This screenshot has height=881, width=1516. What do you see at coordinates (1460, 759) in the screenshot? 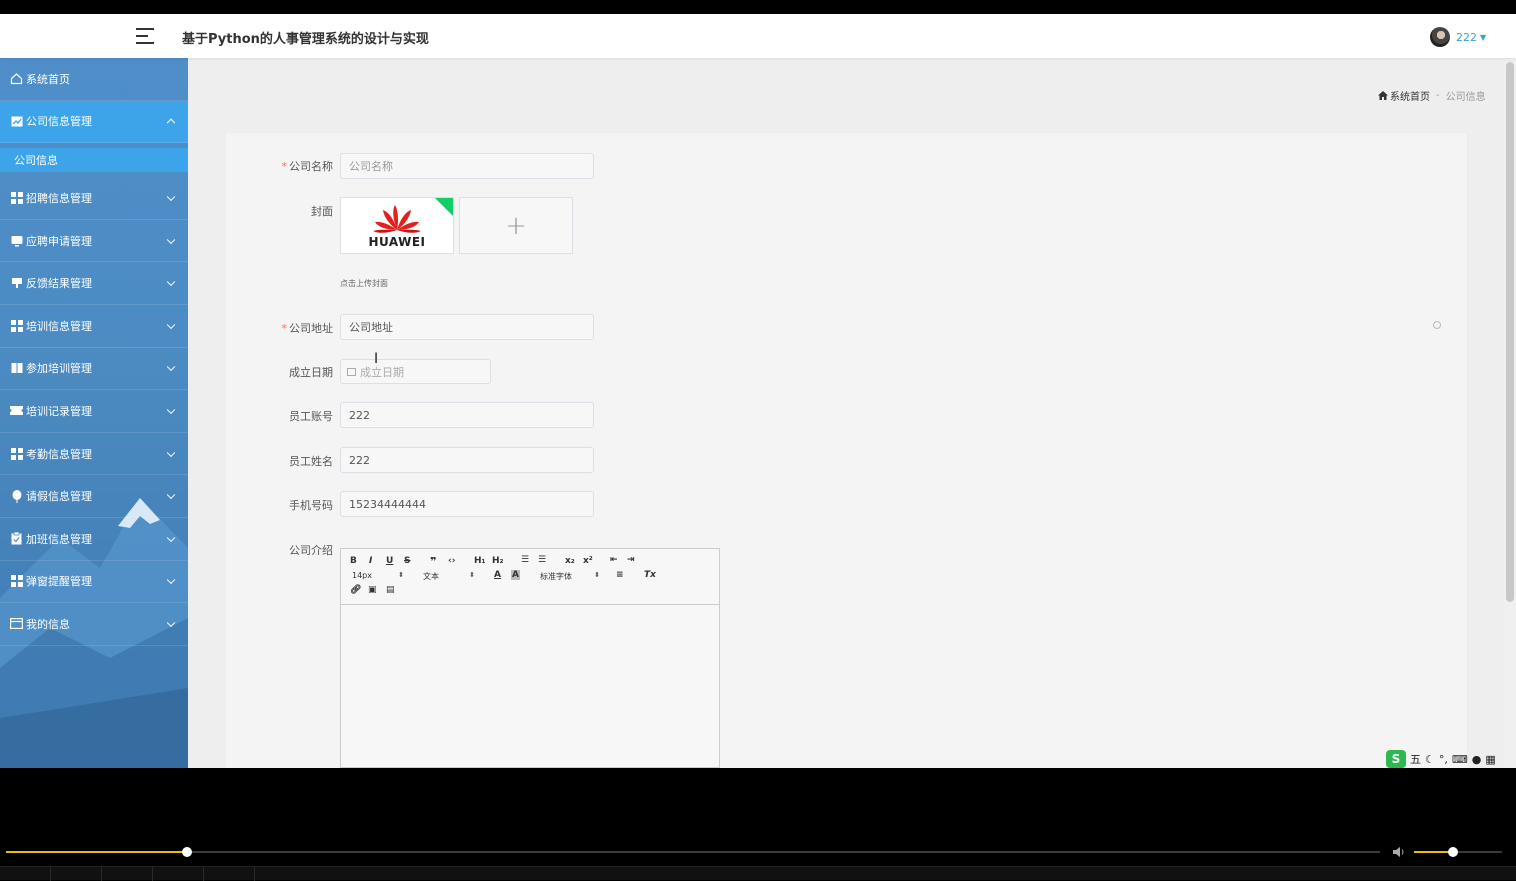
I see `keyboard-icon: ⌨` at bounding box center [1460, 759].